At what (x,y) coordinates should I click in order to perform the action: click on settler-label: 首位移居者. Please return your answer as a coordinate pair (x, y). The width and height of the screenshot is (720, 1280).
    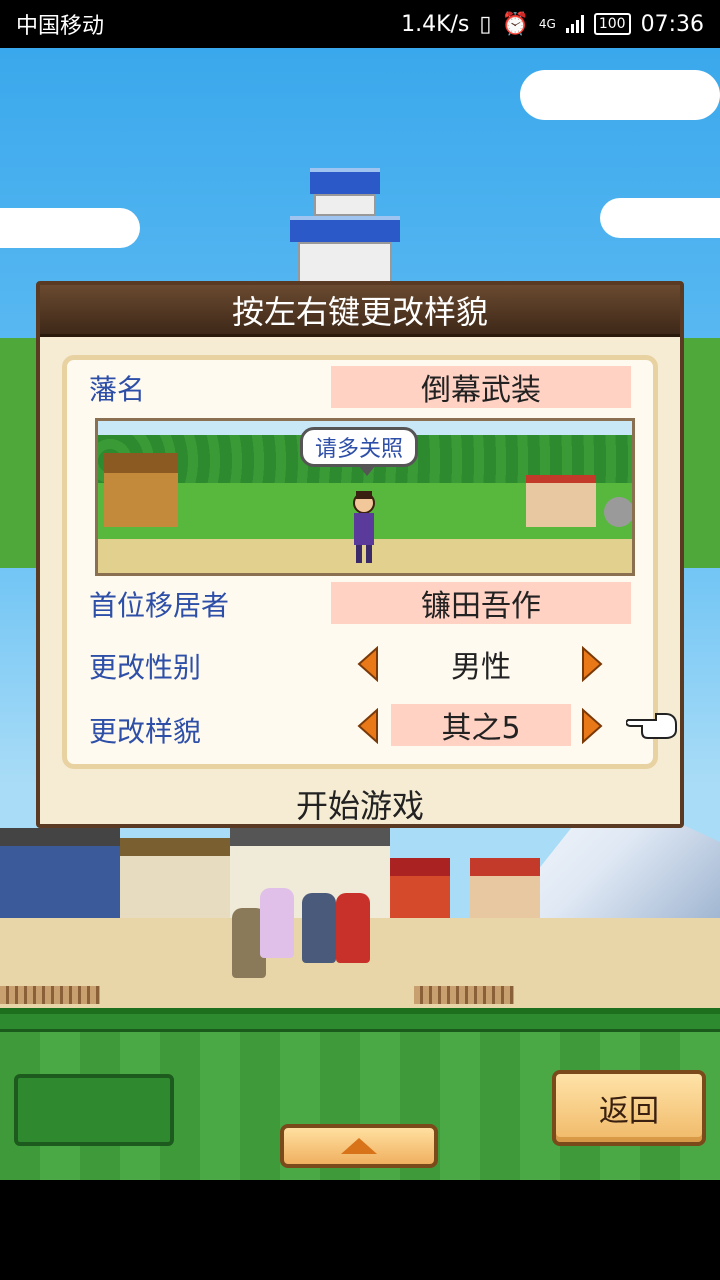
    Looking at the image, I should click on (159, 605).